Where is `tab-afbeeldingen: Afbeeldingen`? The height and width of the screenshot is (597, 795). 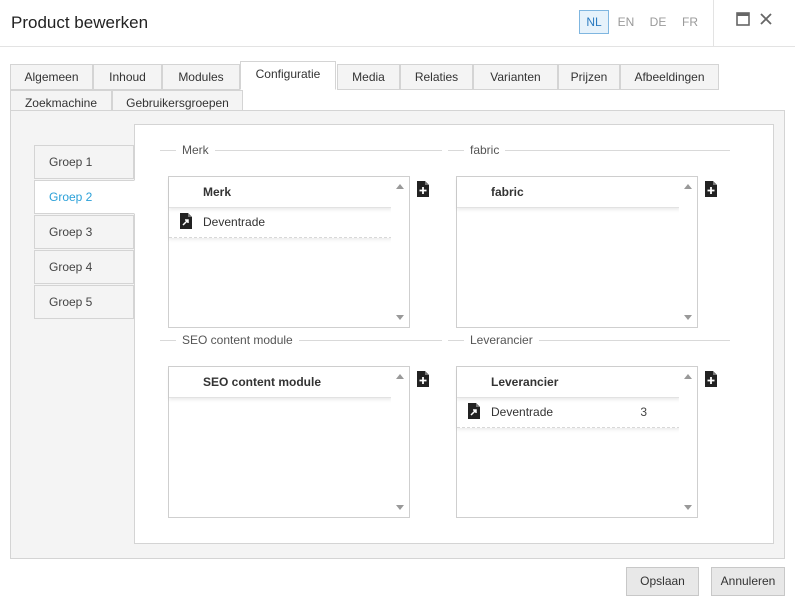
tab-afbeeldingen: Afbeeldingen is located at coordinates (669, 77).